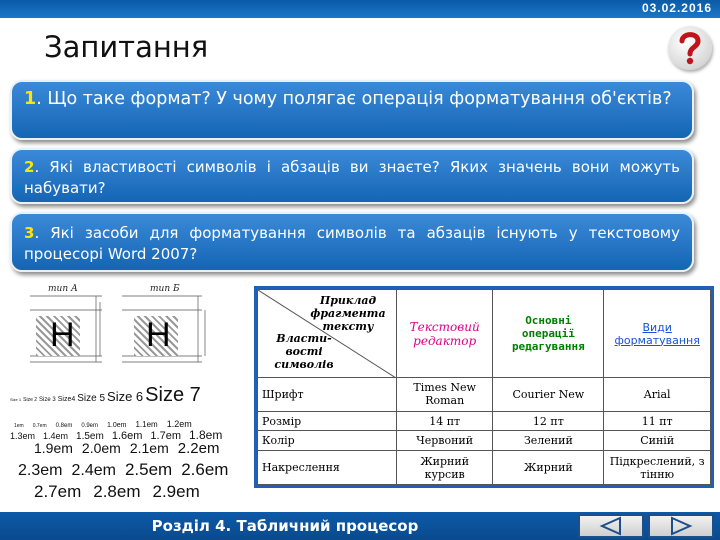  Describe the element at coordinates (29, 233) in the screenshot. I see `question-number: 3` at that location.